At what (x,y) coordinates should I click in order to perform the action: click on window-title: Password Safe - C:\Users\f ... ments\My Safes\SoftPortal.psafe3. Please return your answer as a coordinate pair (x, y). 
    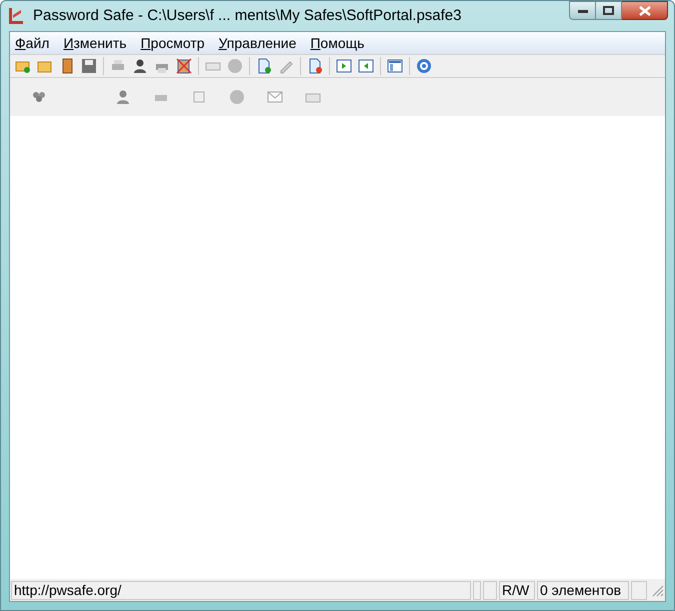
    Looking at the image, I should click on (247, 16).